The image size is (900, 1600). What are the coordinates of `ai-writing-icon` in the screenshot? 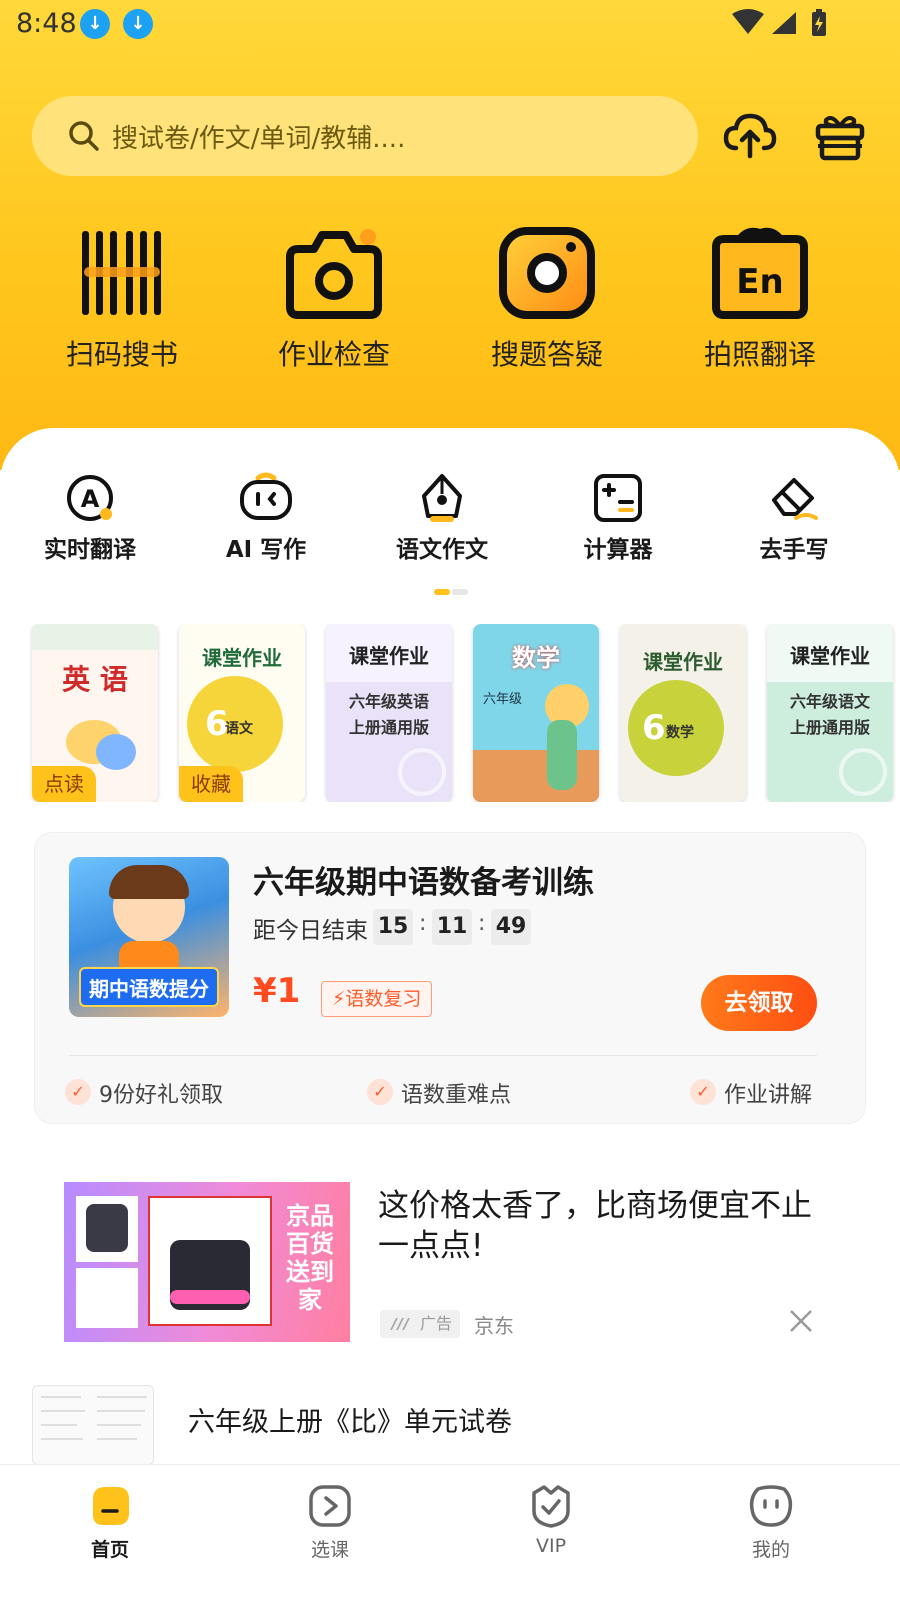 It's located at (266, 496).